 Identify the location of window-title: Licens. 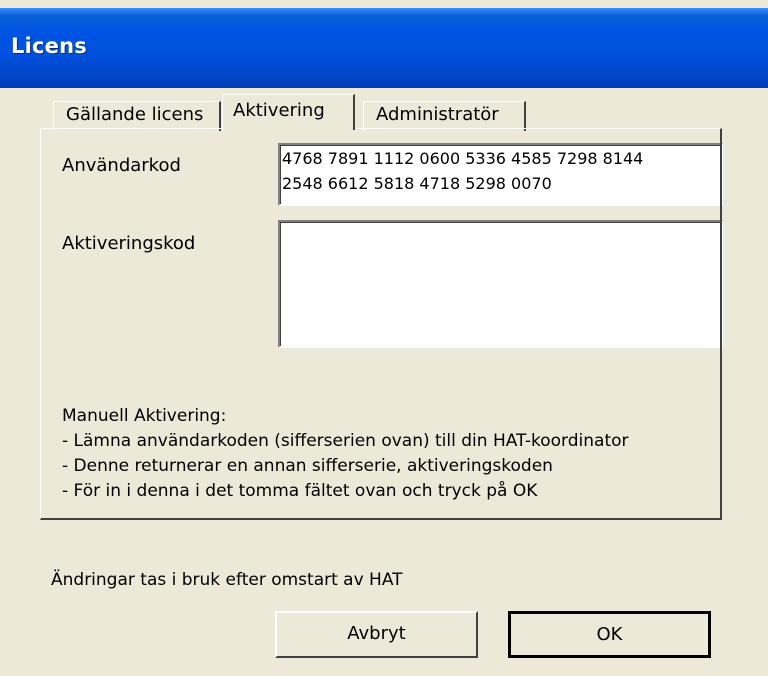
(49, 46).